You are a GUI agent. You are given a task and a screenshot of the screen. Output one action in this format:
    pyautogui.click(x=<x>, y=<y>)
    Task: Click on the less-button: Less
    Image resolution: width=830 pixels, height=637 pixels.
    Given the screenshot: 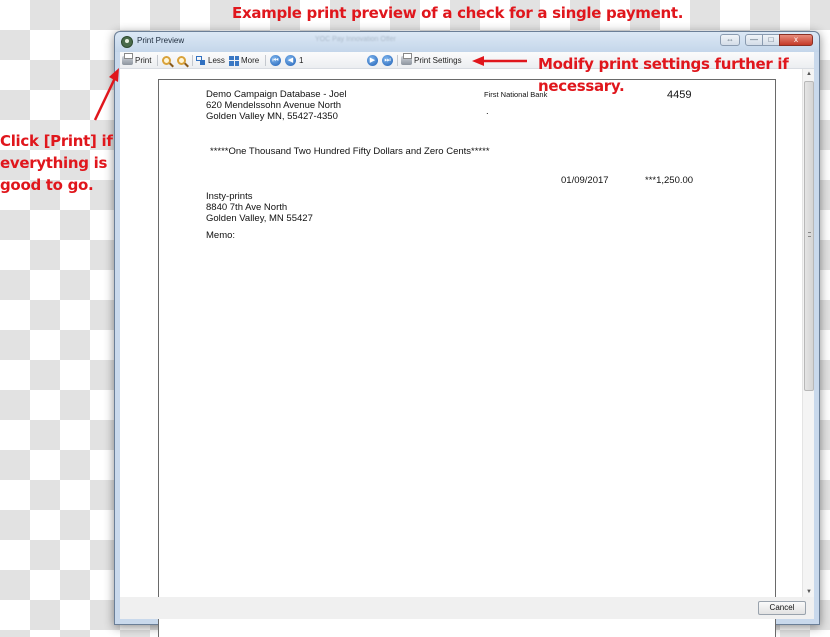 What is the action you would take?
    pyautogui.click(x=210, y=60)
    